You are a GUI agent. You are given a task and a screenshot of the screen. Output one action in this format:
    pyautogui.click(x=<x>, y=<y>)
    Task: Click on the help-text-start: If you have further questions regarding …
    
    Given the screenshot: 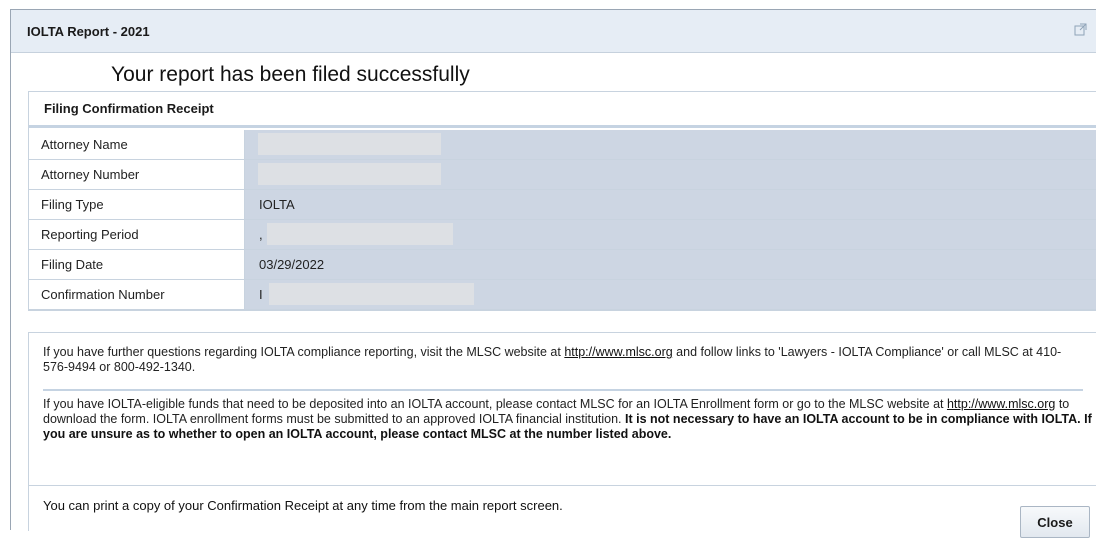 What is the action you would take?
    pyautogui.click(x=304, y=352)
    